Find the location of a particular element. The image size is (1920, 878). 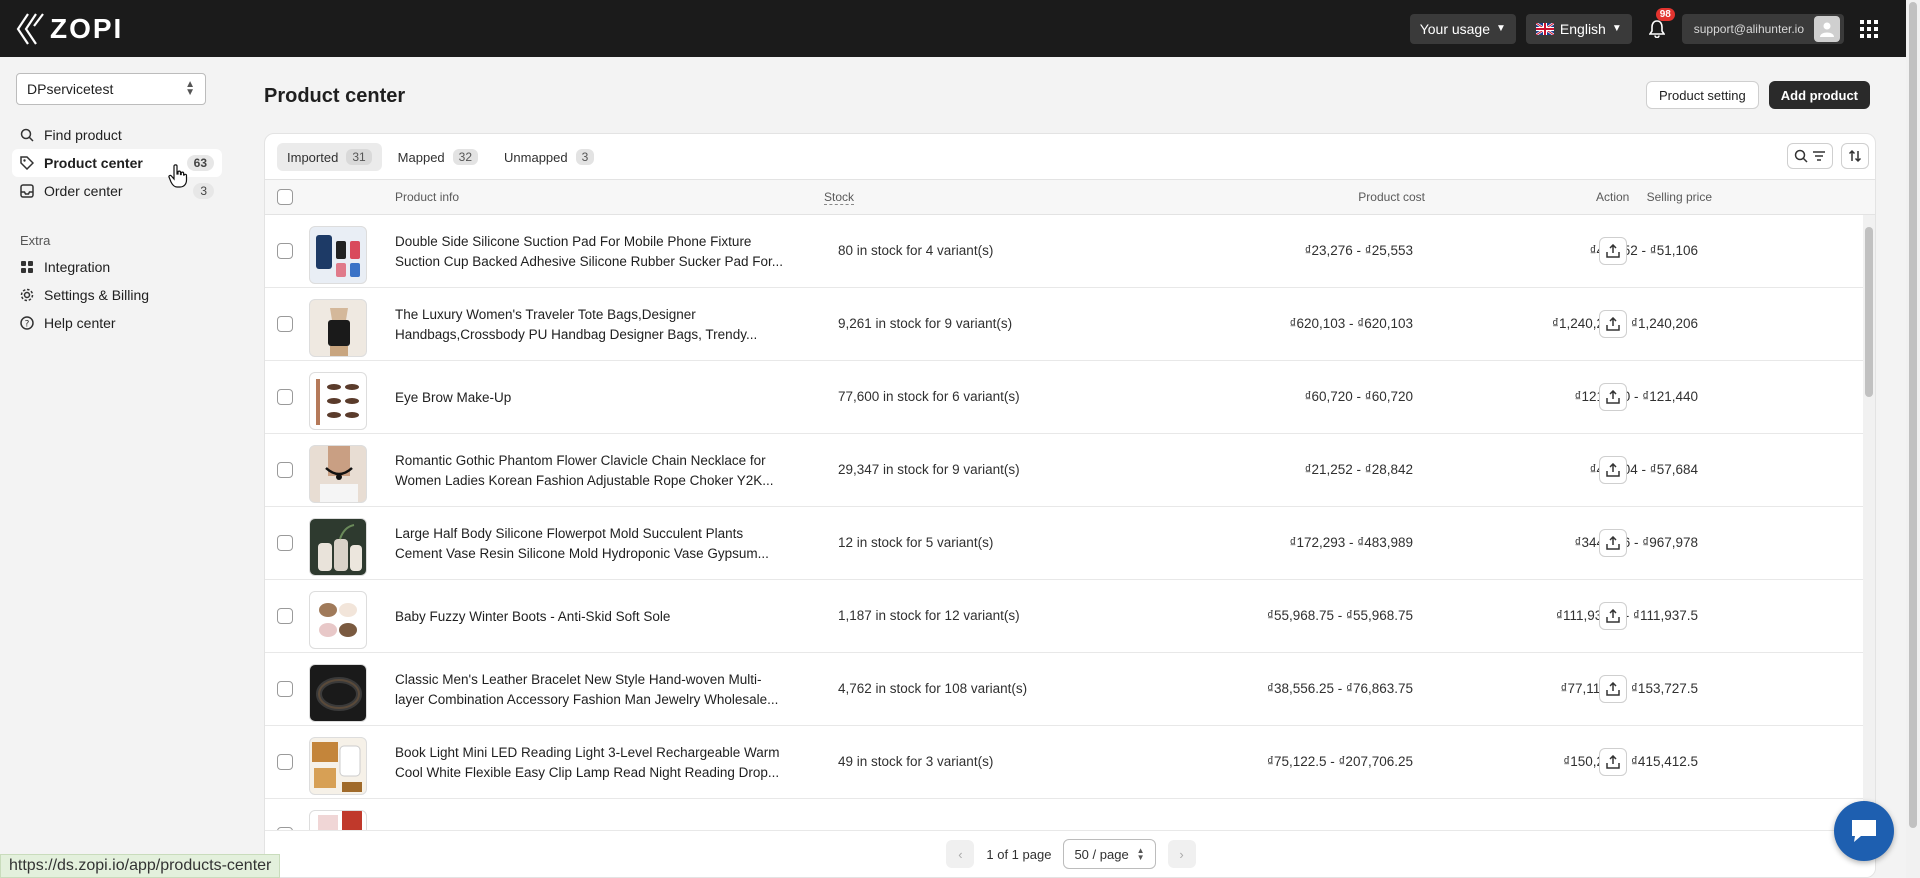

user-icon is located at coordinates (1827, 29).